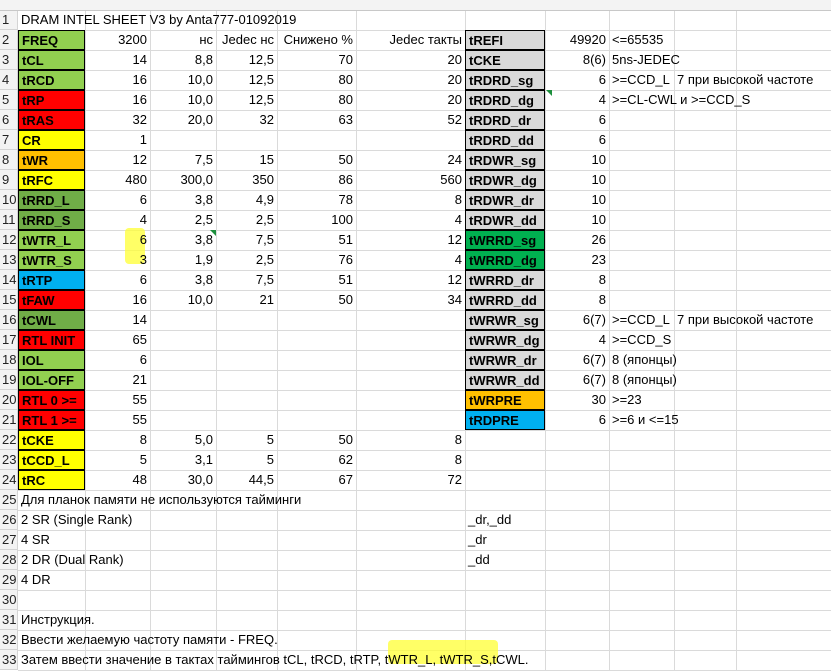  Describe the element at coordinates (505, 300) in the screenshot. I see `timing-label-cell: tWRRD_dd` at that location.